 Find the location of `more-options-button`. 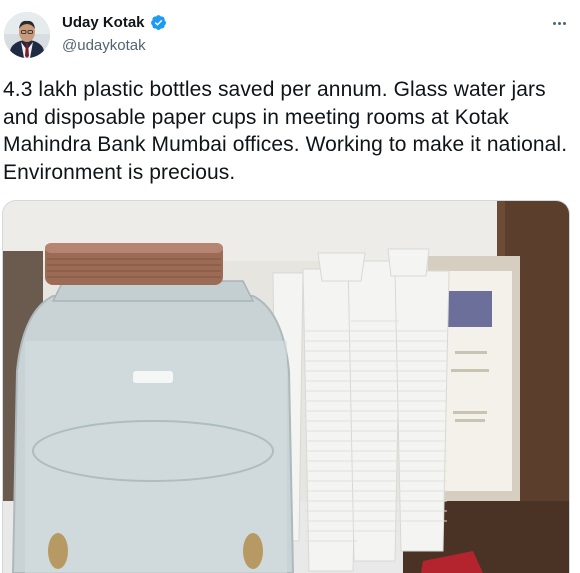

more-options-button is located at coordinates (559, 23).